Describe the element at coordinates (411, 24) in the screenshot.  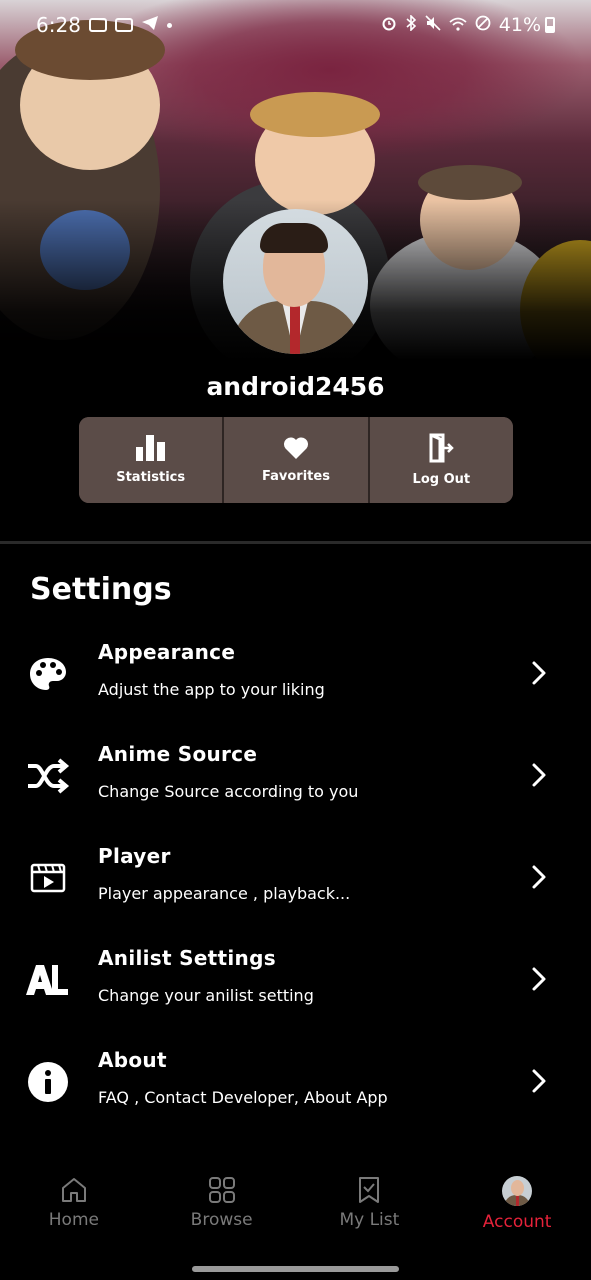
I see `bluetooth-icon` at that location.